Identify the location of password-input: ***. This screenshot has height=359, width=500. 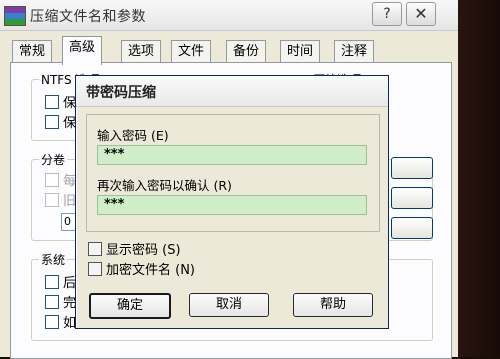
(232, 155).